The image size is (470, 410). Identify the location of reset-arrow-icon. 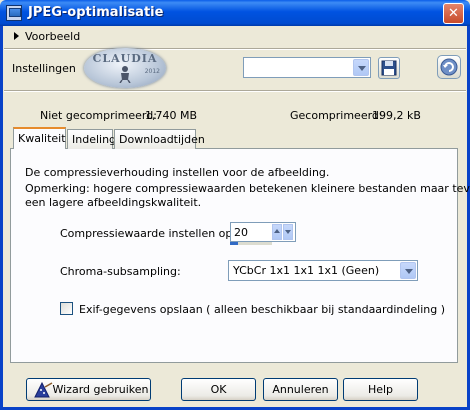
(449, 67).